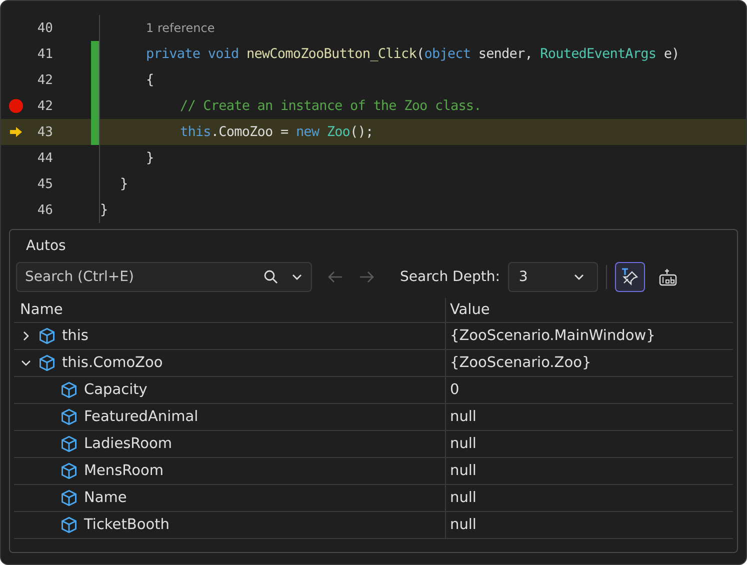 The image size is (747, 565). I want to click on pin-button, so click(629, 277).